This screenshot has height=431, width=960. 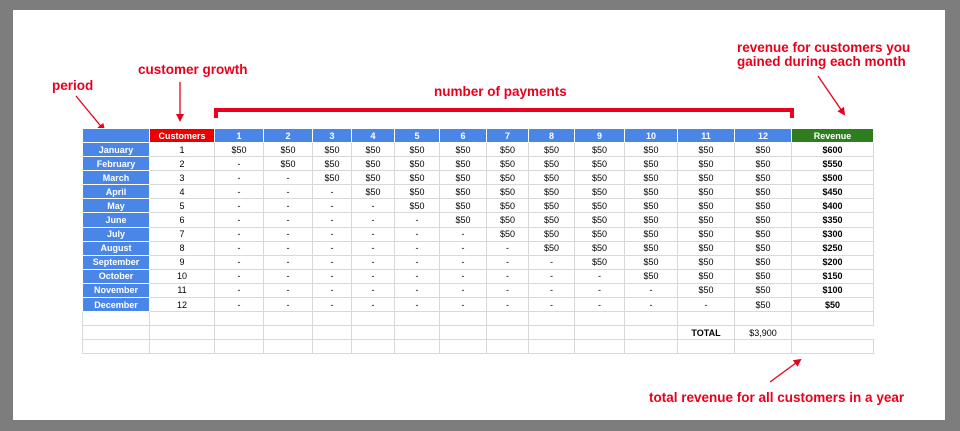 I want to click on revenue-cell: $250, so click(x=832, y=248).